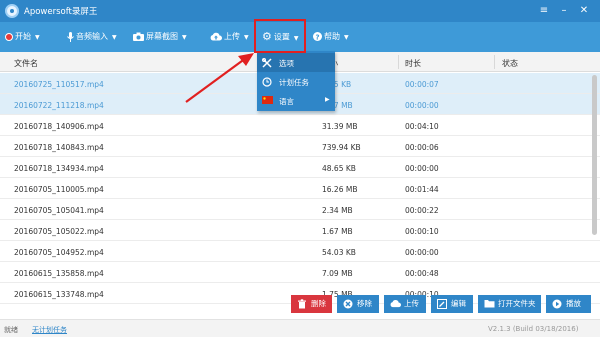 The height and width of the screenshot is (337, 600). What do you see at coordinates (300, 125) in the screenshot?
I see `table-row: 20160718_140906.mp4 31.39 MB 00:04:10` at bounding box center [300, 125].